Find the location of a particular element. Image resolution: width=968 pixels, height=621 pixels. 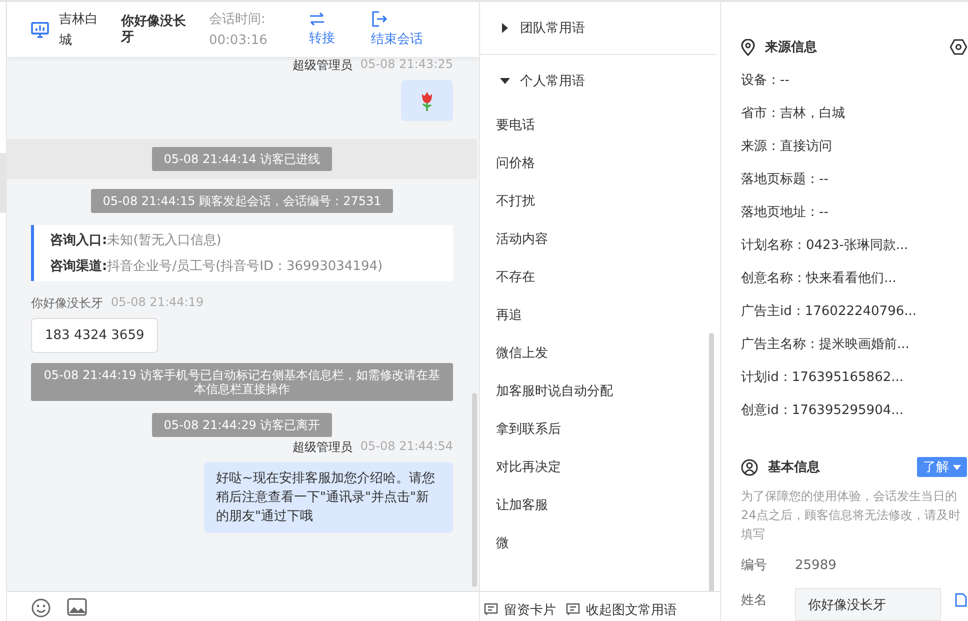

phrase-item: 拿到联系后 is located at coordinates (600, 430).